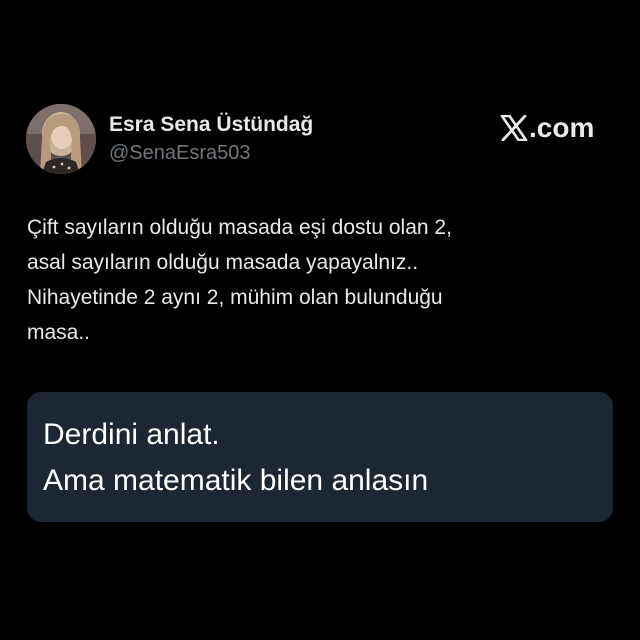 This screenshot has height=640, width=640. What do you see at coordinates (236, 480) in the screenshot?
I see `image-text-line: Ama matematik bilen anlasın` at bounding box center [236, 480].